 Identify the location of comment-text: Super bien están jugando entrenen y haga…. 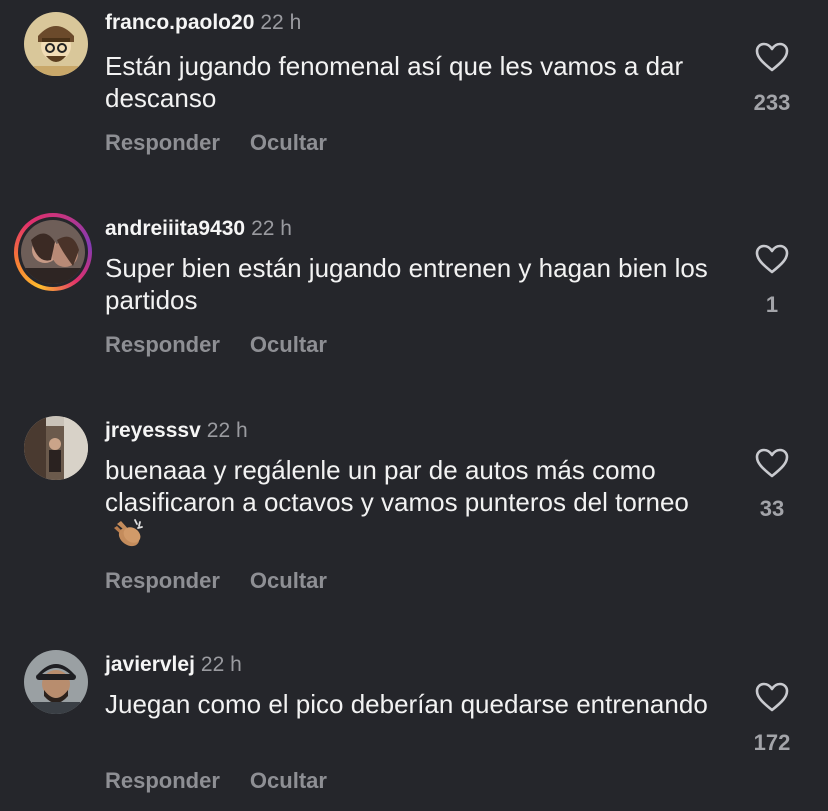
(406, 284).